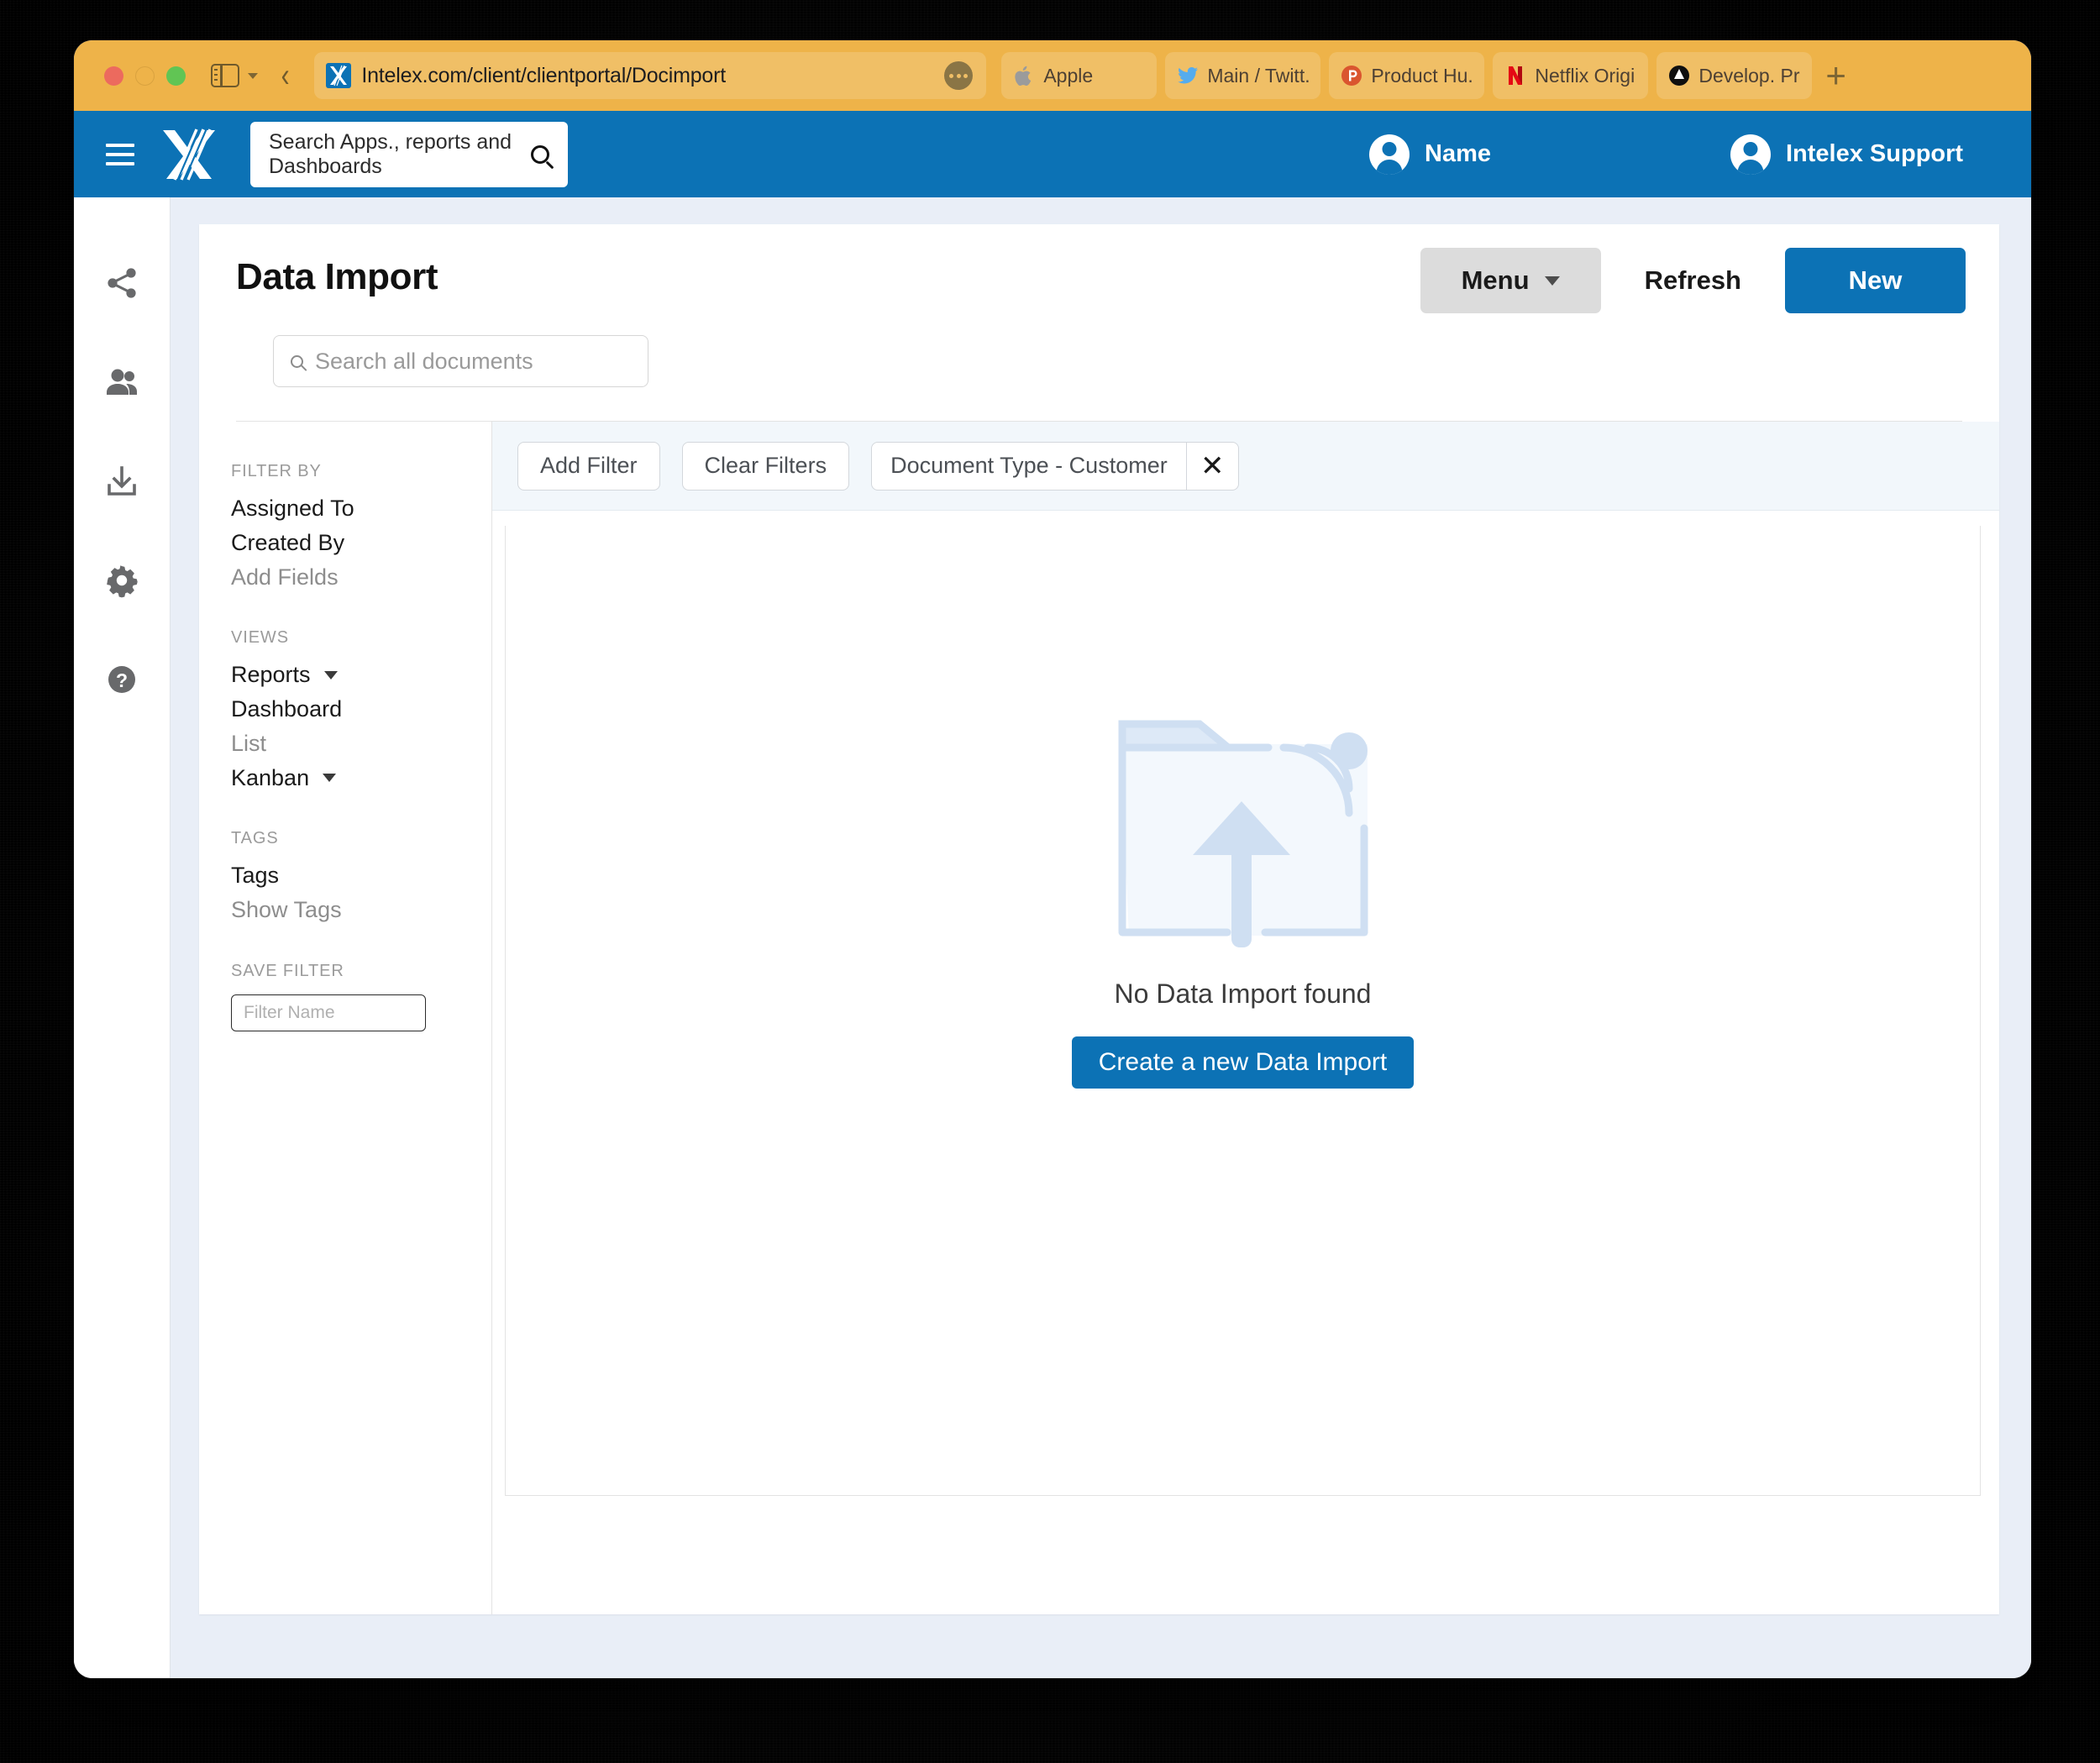 This screenshot has width=2100, height=1763. I want to click on active-filter-chip: Document Type - Customer ✕, so click(1055, 466).